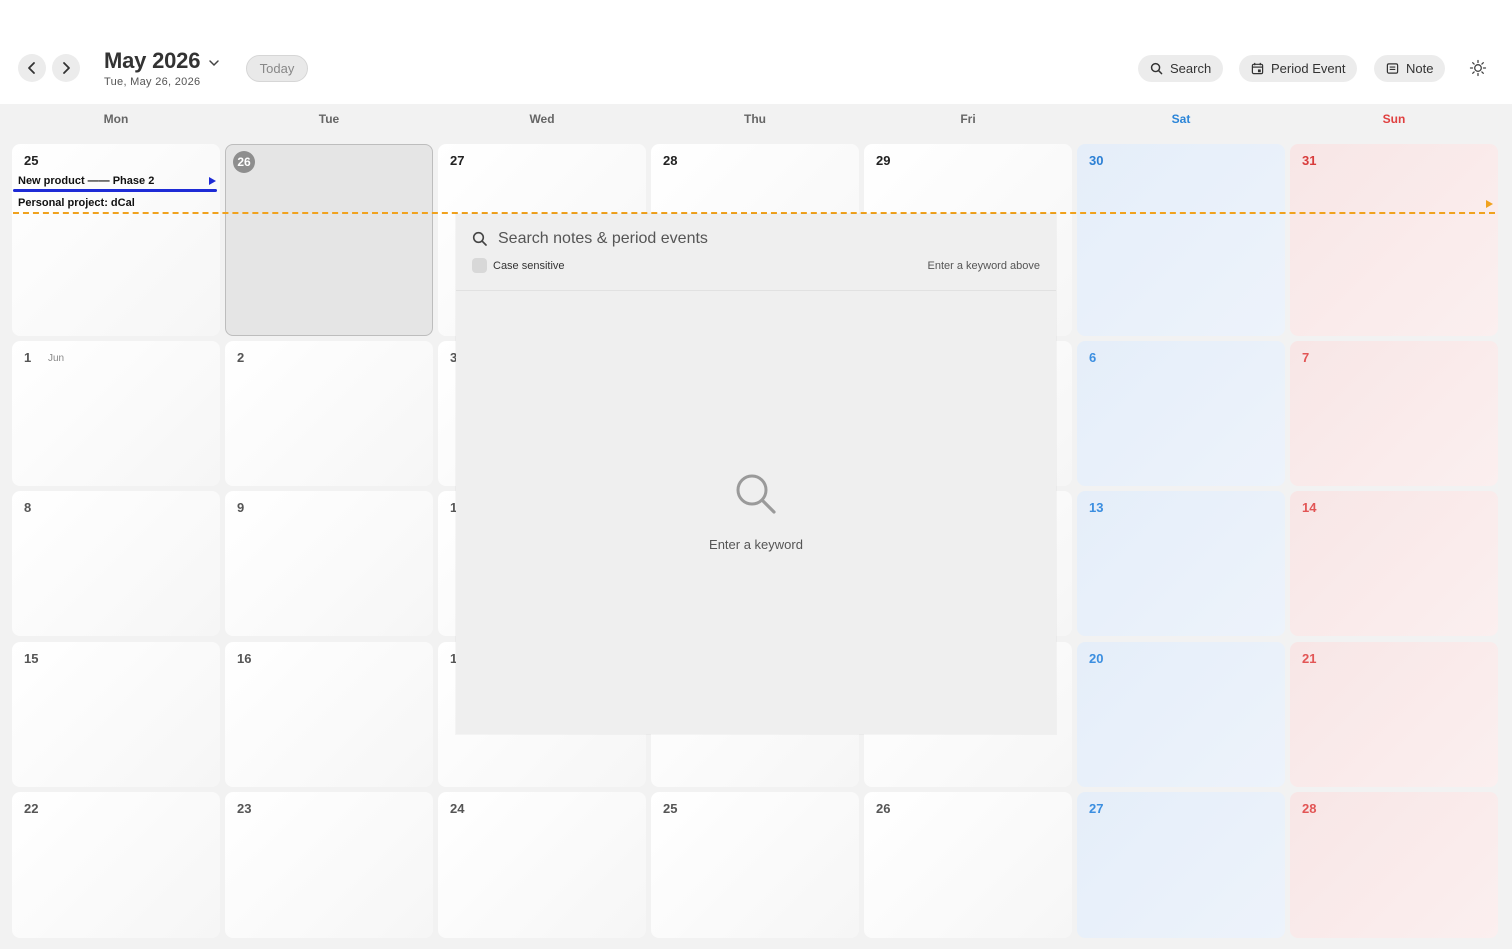 The image size is (1512, 949). I want to click on day-number: 15, so click(31, 658).